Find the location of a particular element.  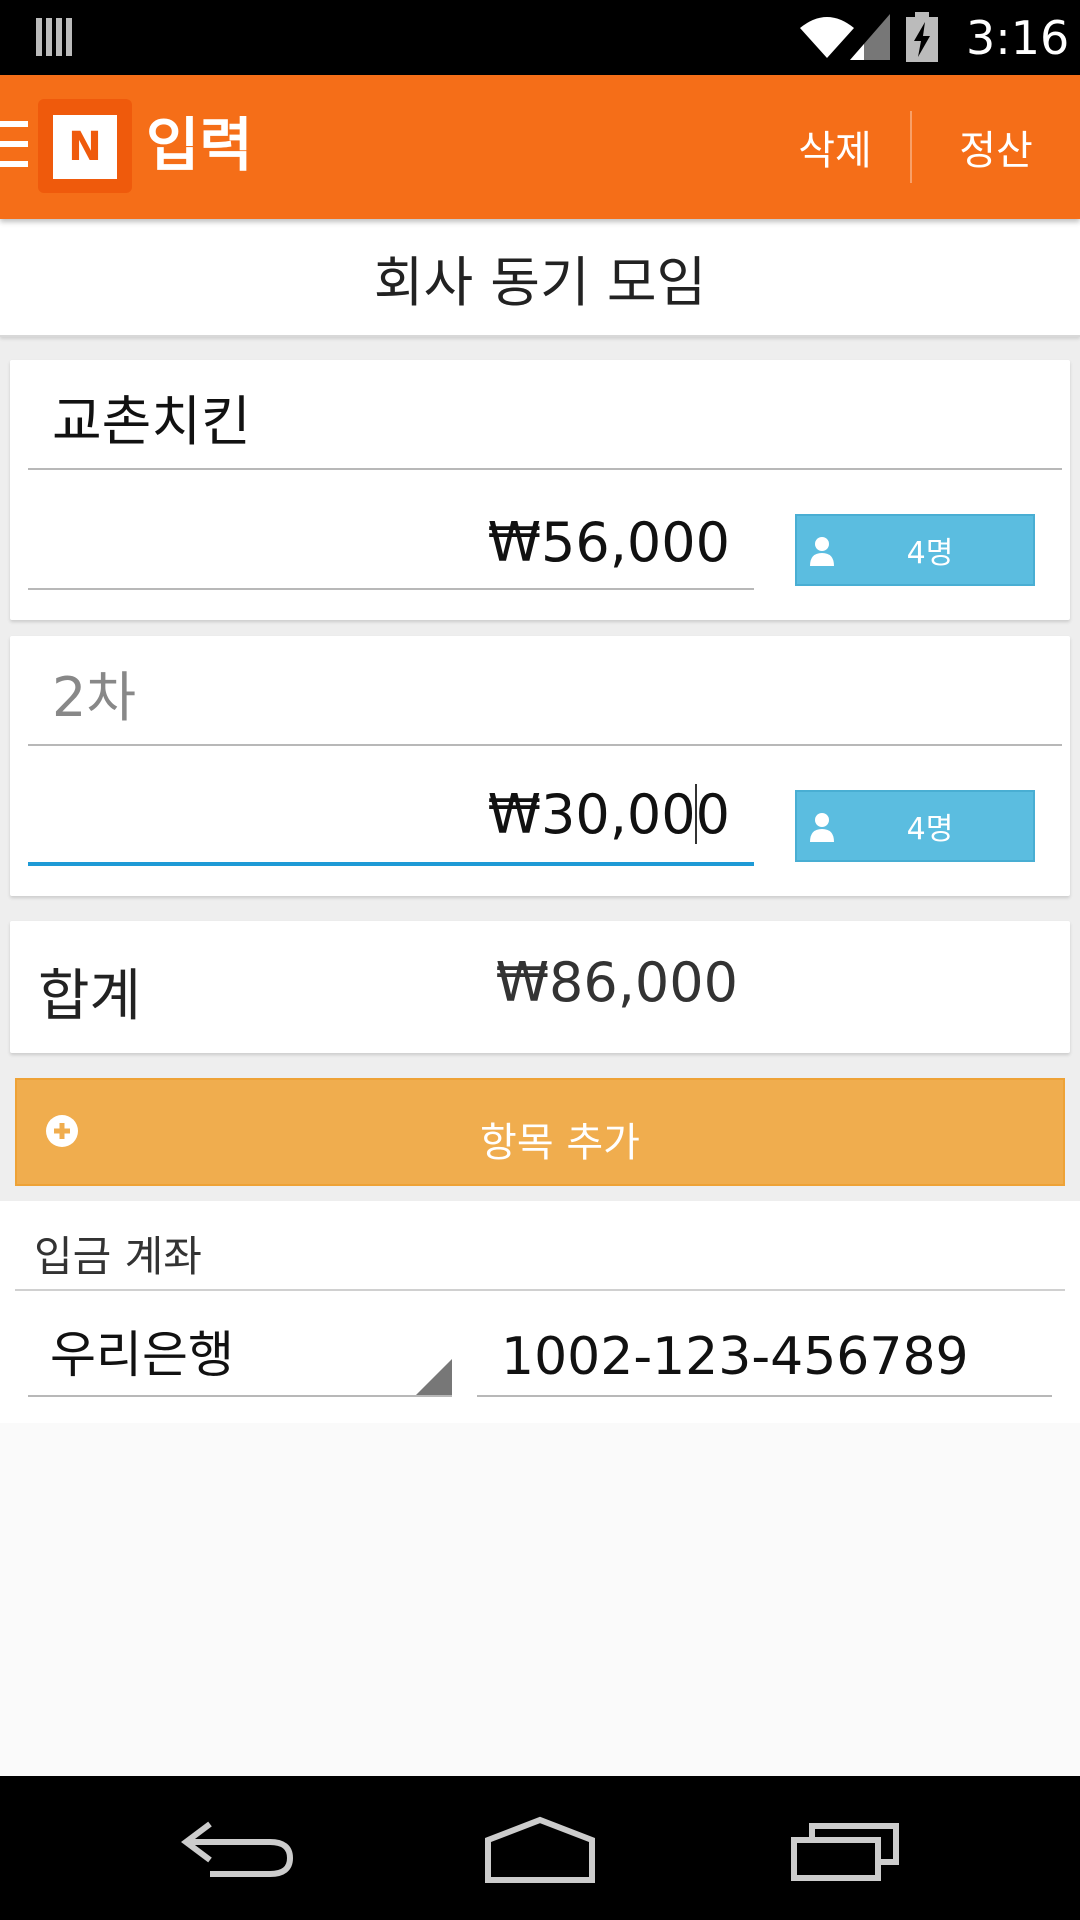

back-icon is located at coordinates (240, 1848).